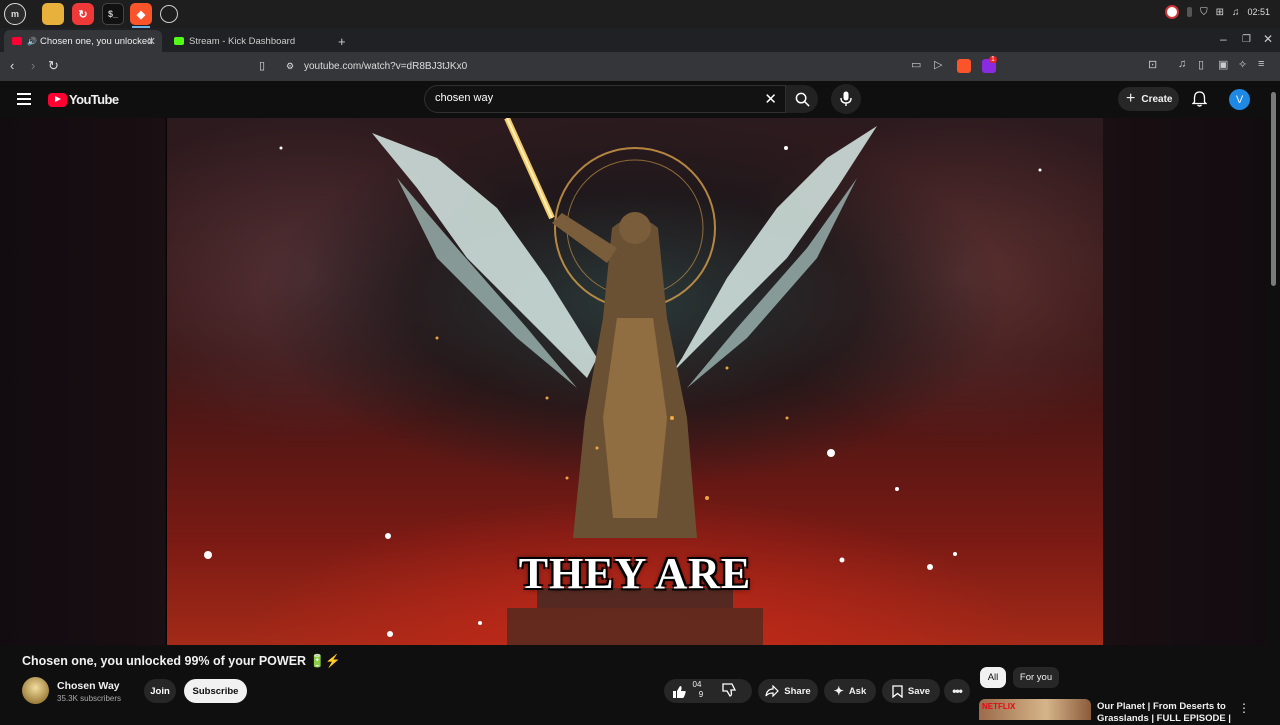 This screenshot has width=1280, height=725. What do you see at coordinates (57, 99) in the screenshot?
I see `youtube-play-icon` at bounding box center [57, 99].